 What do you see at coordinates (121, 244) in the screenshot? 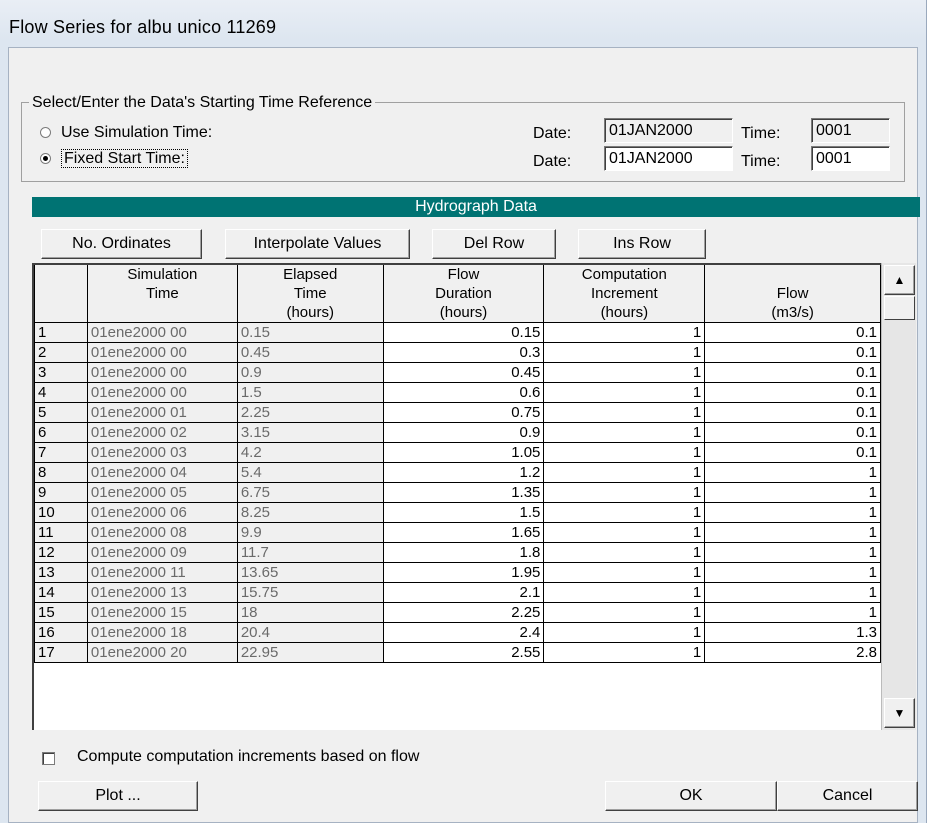
I see `no-ordinates-button: No. Ordinates` at bounding box center [121, 244].